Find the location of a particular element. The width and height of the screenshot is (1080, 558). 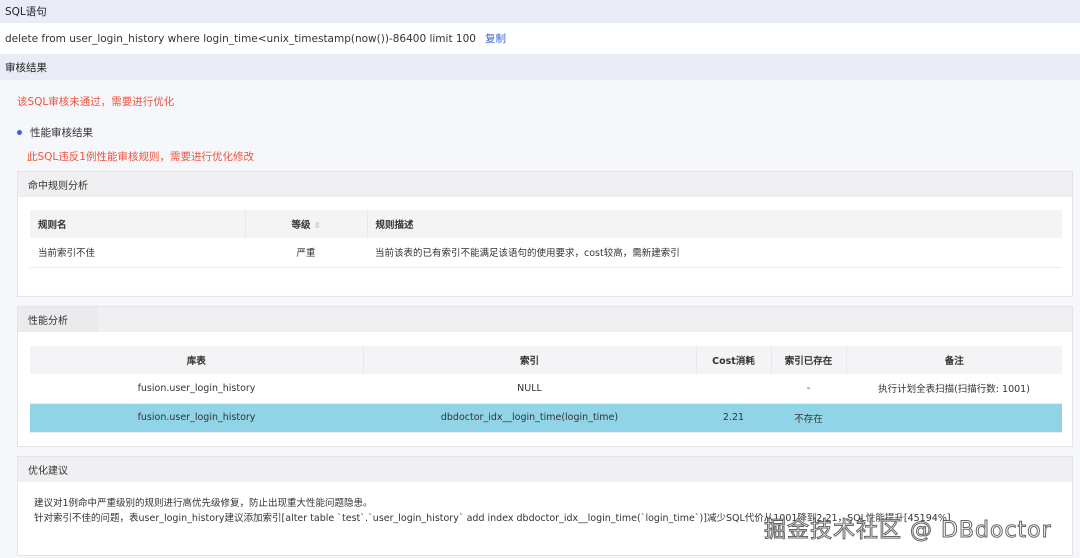

cell-exists: 不存在 is located at coordinates (808, 418).